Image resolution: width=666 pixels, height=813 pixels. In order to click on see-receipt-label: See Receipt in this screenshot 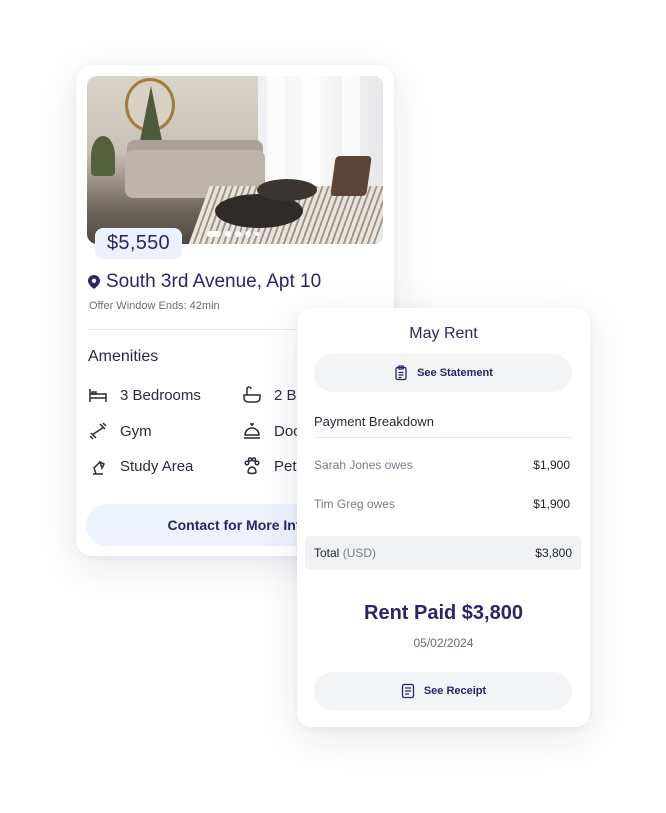, I will do `click(455, 691)`.